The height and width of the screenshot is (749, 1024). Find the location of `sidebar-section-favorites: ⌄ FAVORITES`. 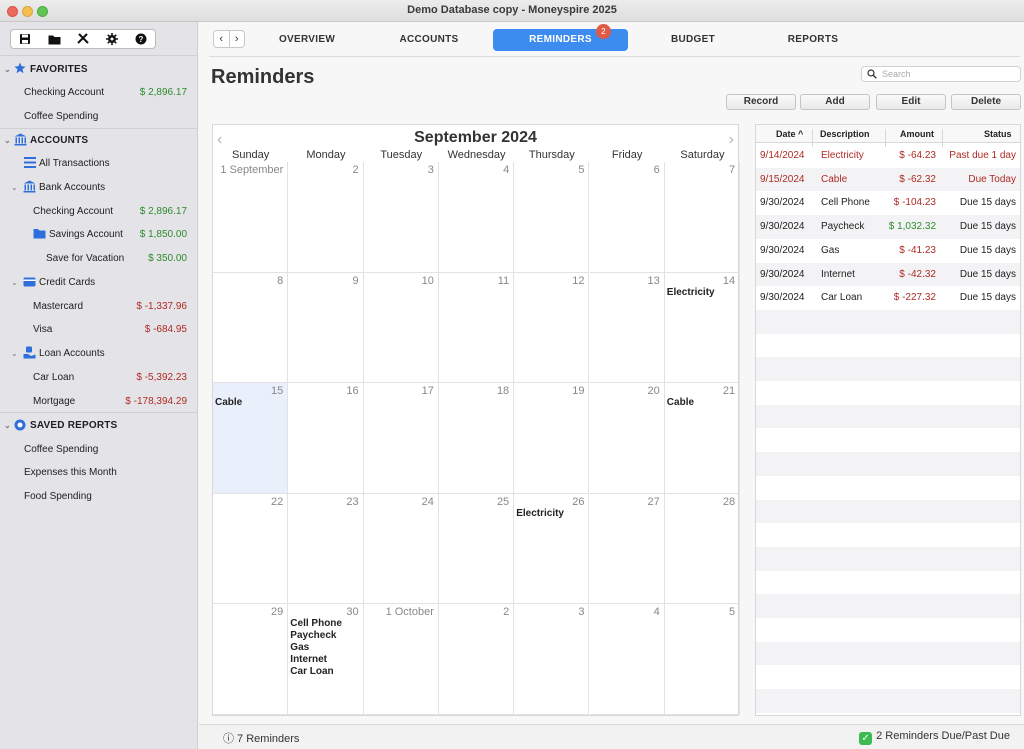

sidebar-section-favorites: ⌄ FAVORITES is located at coordinates (99, 69).